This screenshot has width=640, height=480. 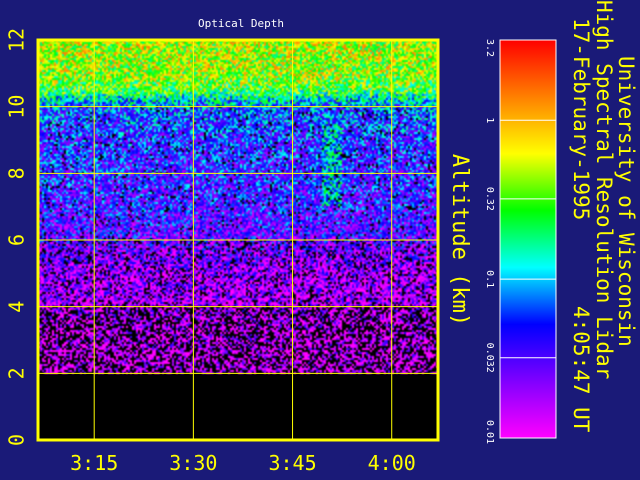 What do you see at coordinates (459, 240) in the screenshot?
I see `y-axis-label: Altitude (km)` at bounding box center [459, 240].